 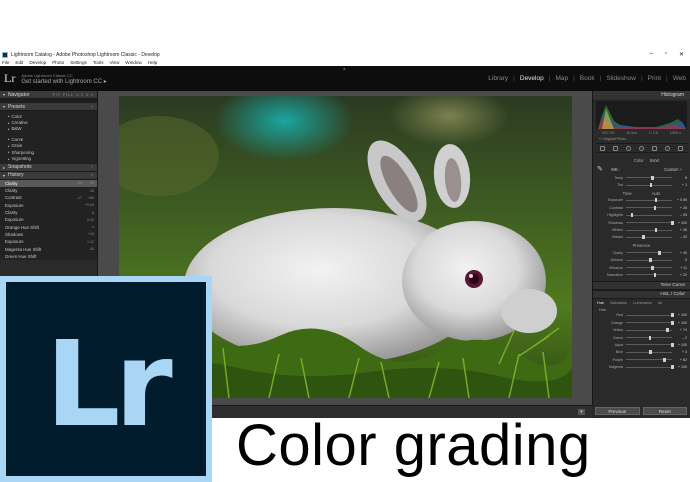 I want to click on hsl-tab-hue: Hue, so click(x=600, y=303).